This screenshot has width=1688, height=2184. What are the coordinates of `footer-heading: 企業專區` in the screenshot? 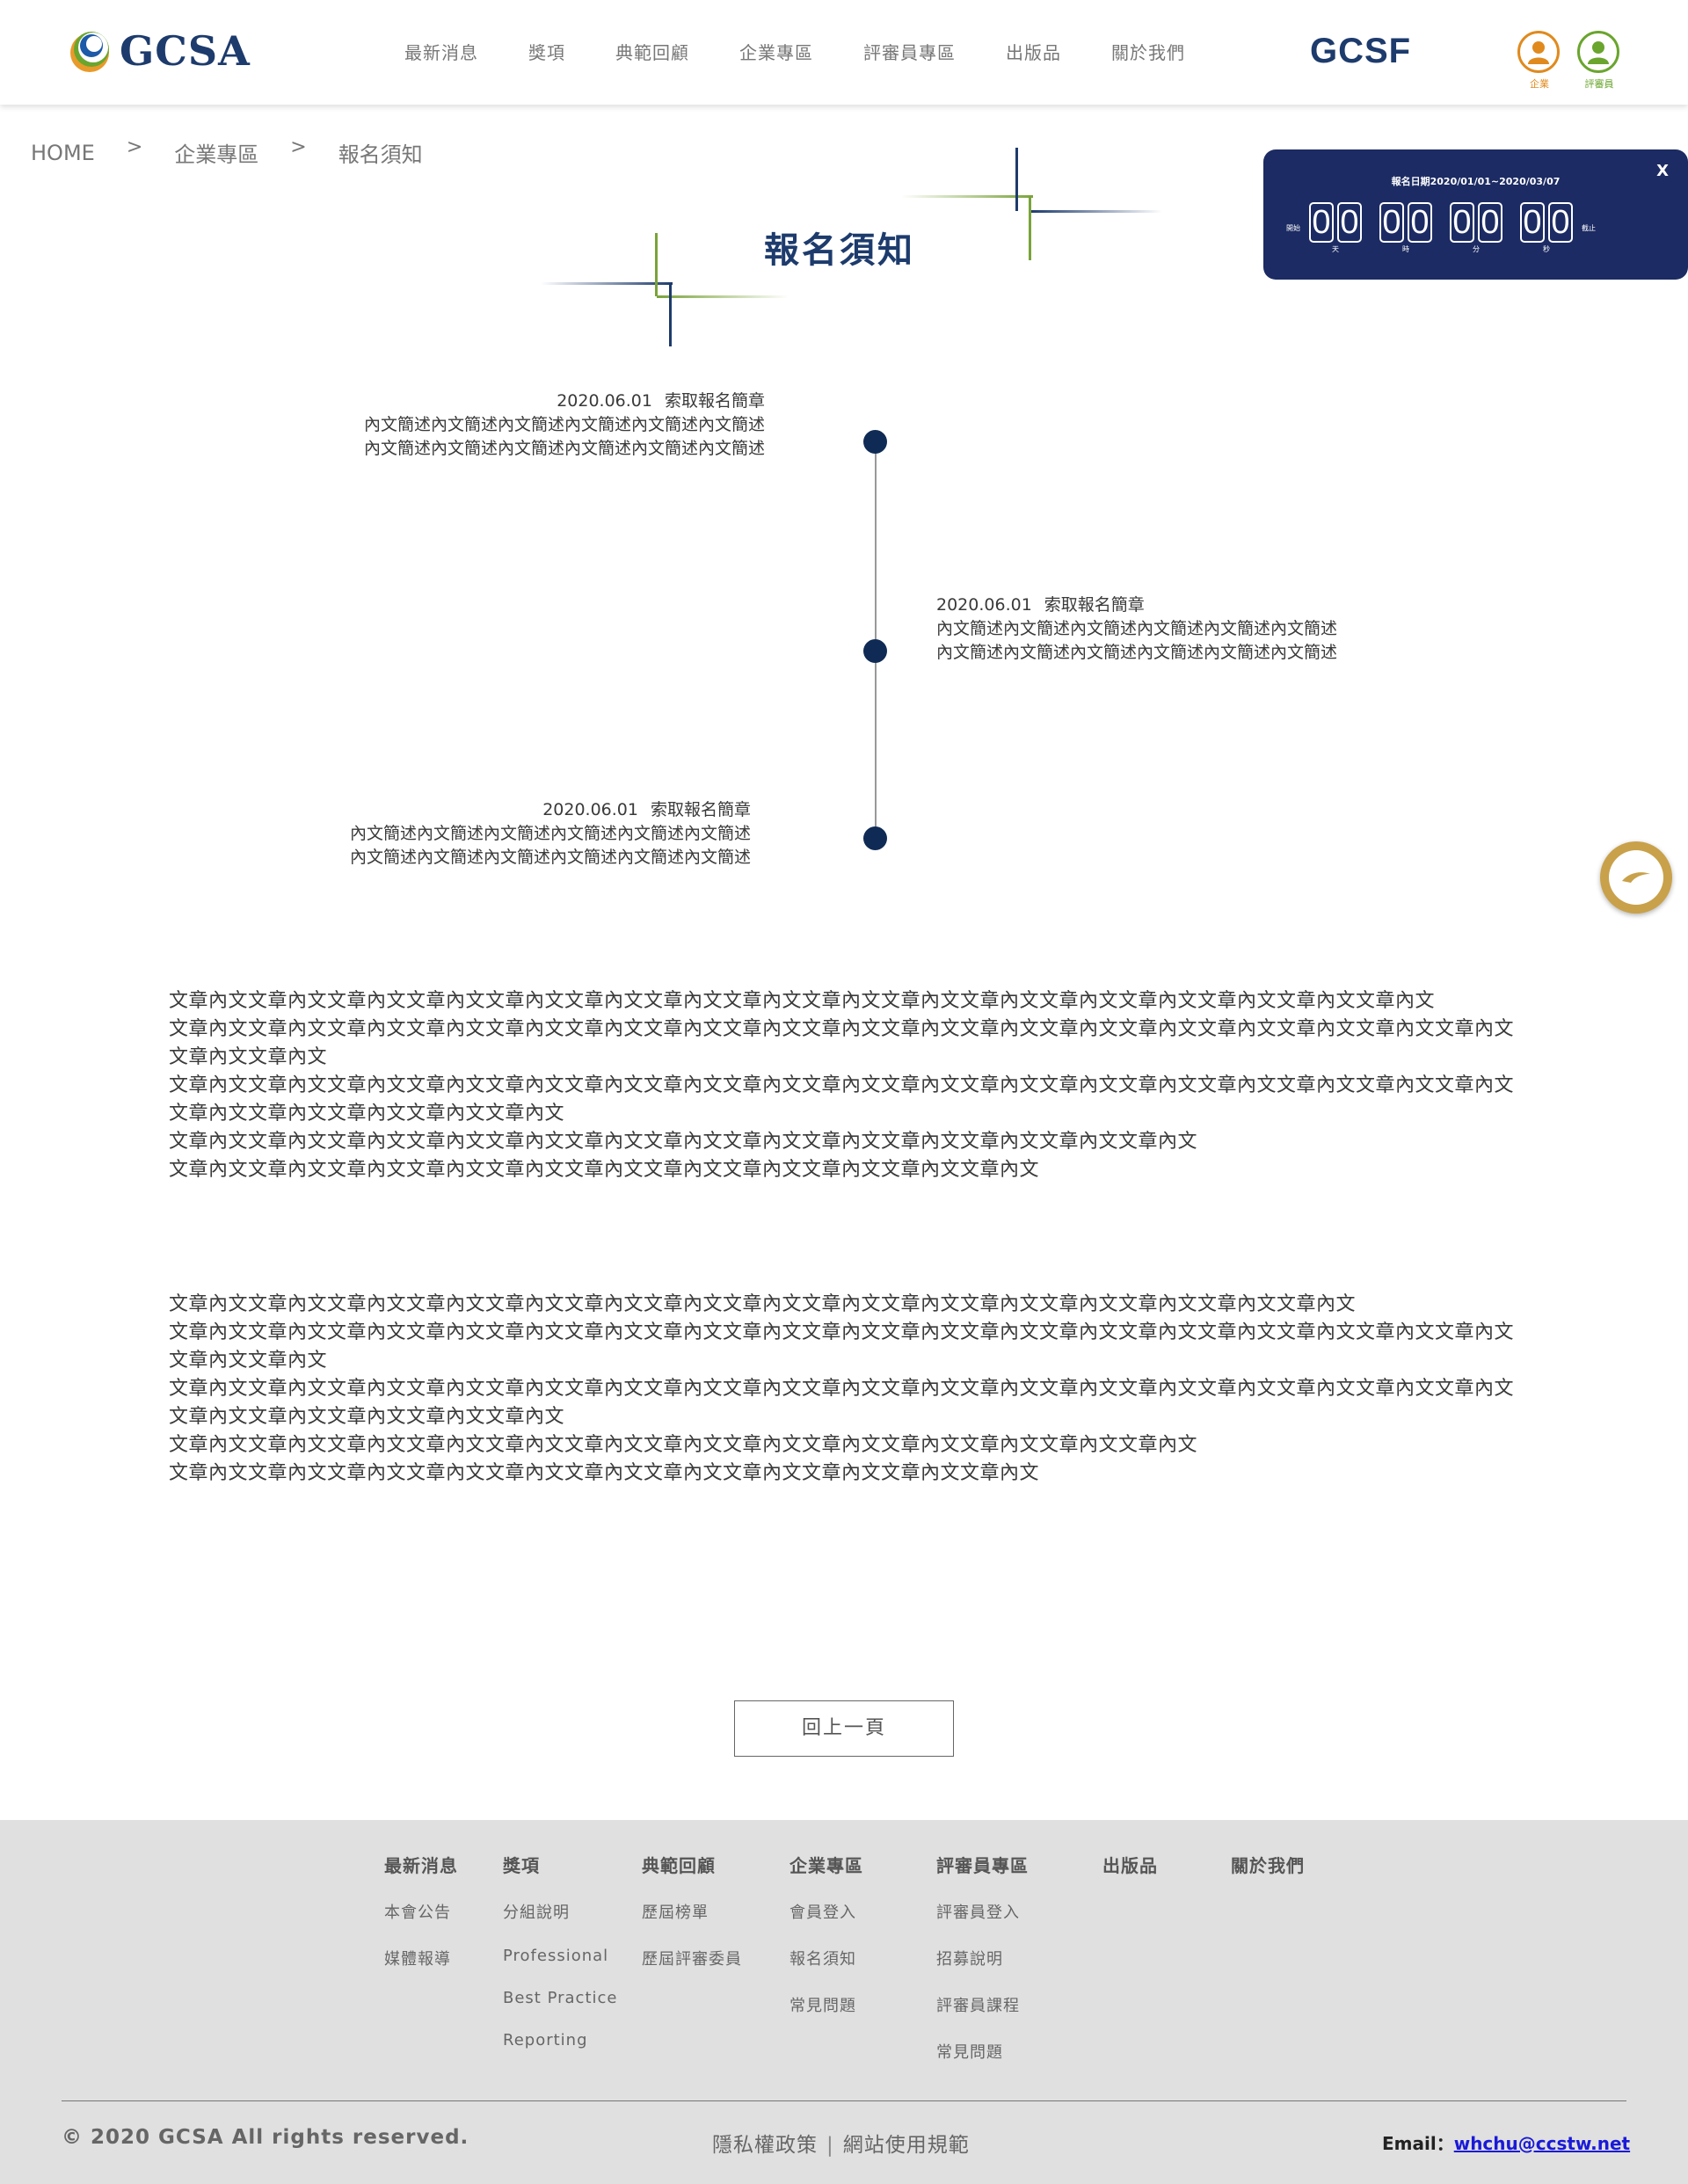 It's located at (826, 1864).